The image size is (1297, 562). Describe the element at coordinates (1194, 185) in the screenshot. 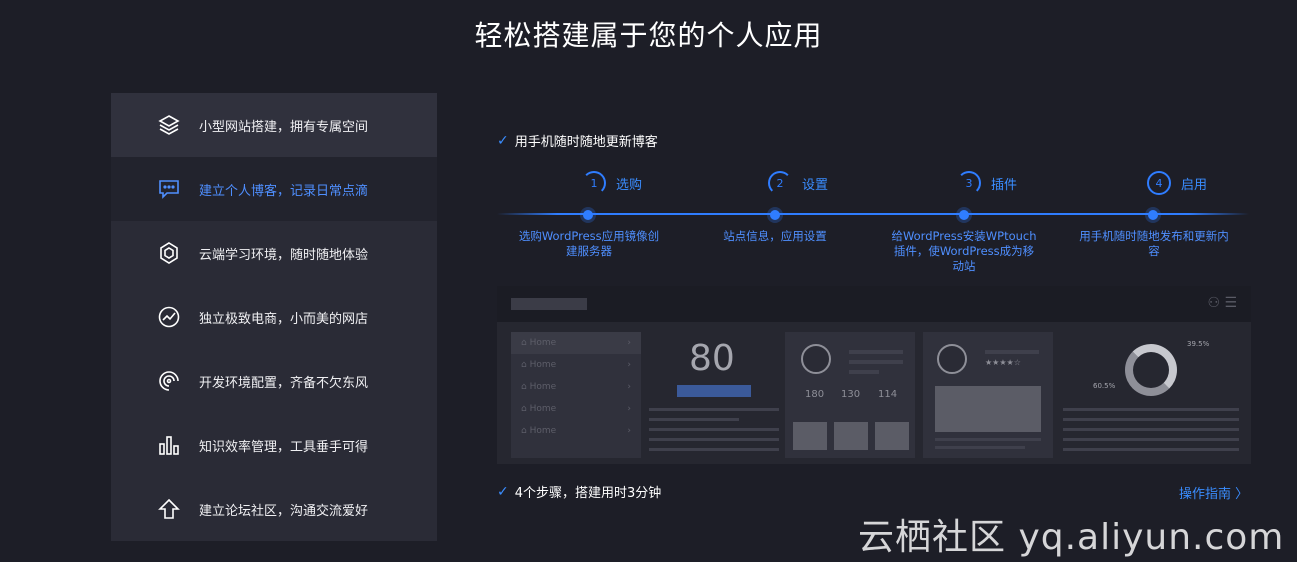

I see `step-label: 启用` at that location.